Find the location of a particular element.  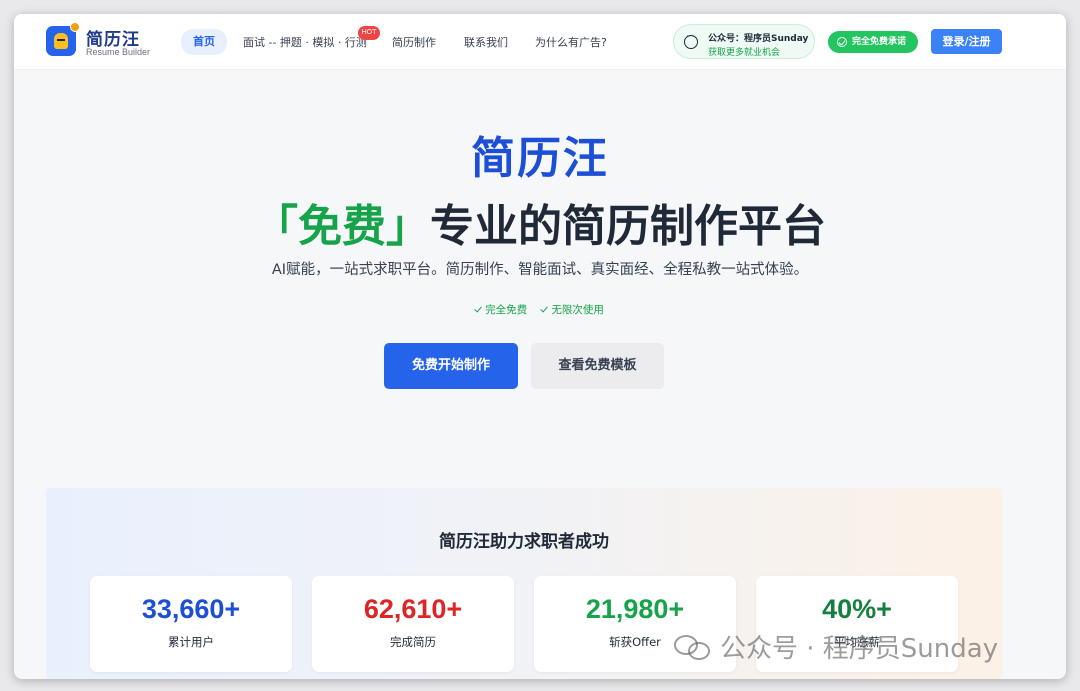

hero-subtitle-rest: 专业的简历制作平台 is located at coordinates (628, 226).